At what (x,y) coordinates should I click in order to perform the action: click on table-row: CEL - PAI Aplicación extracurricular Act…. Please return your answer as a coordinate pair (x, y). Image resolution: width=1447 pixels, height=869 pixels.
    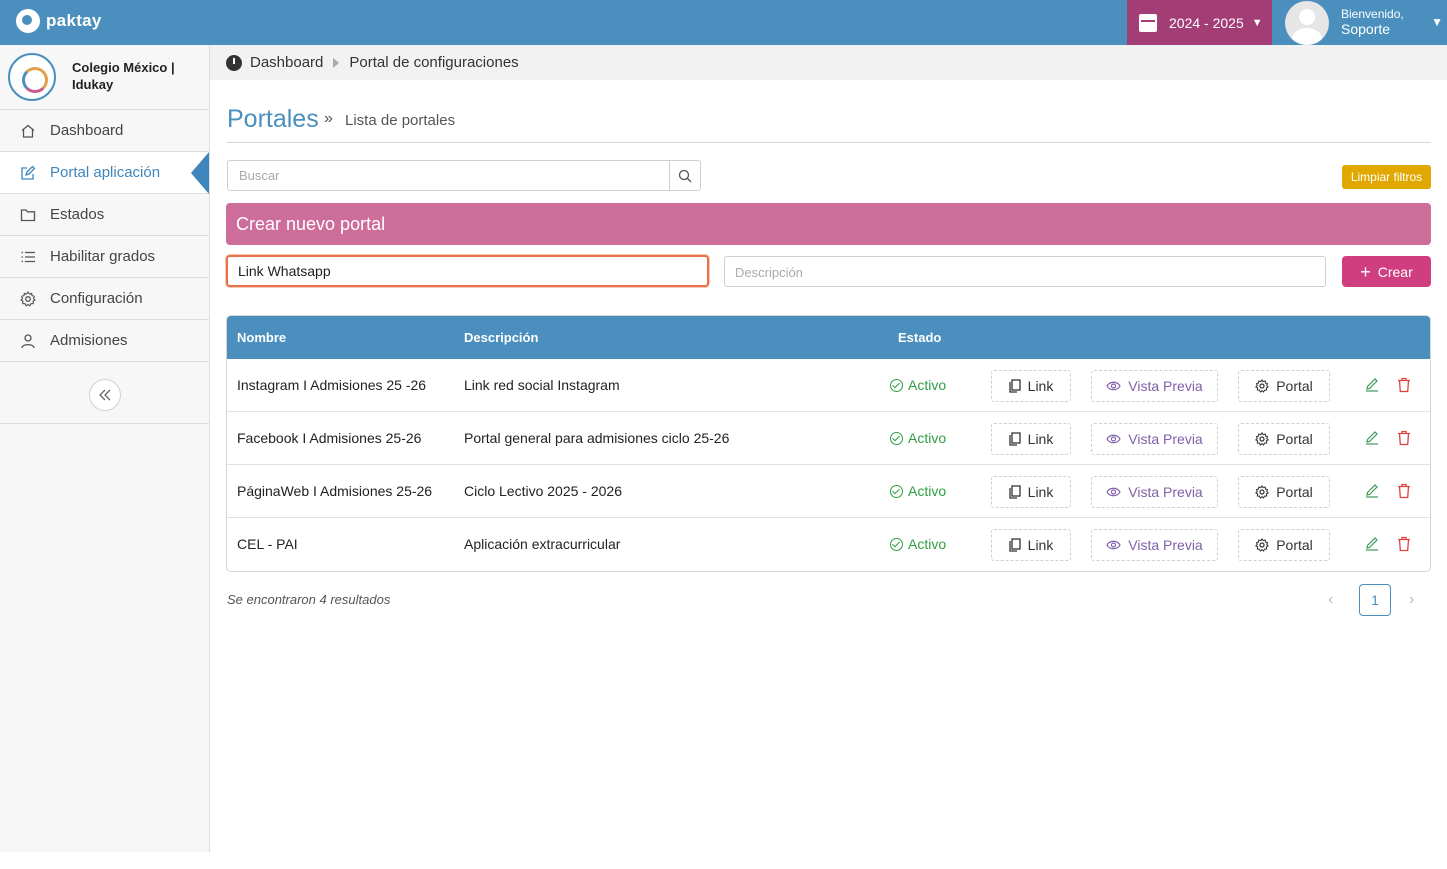
    Looking at the image, I should click on (828, 544).